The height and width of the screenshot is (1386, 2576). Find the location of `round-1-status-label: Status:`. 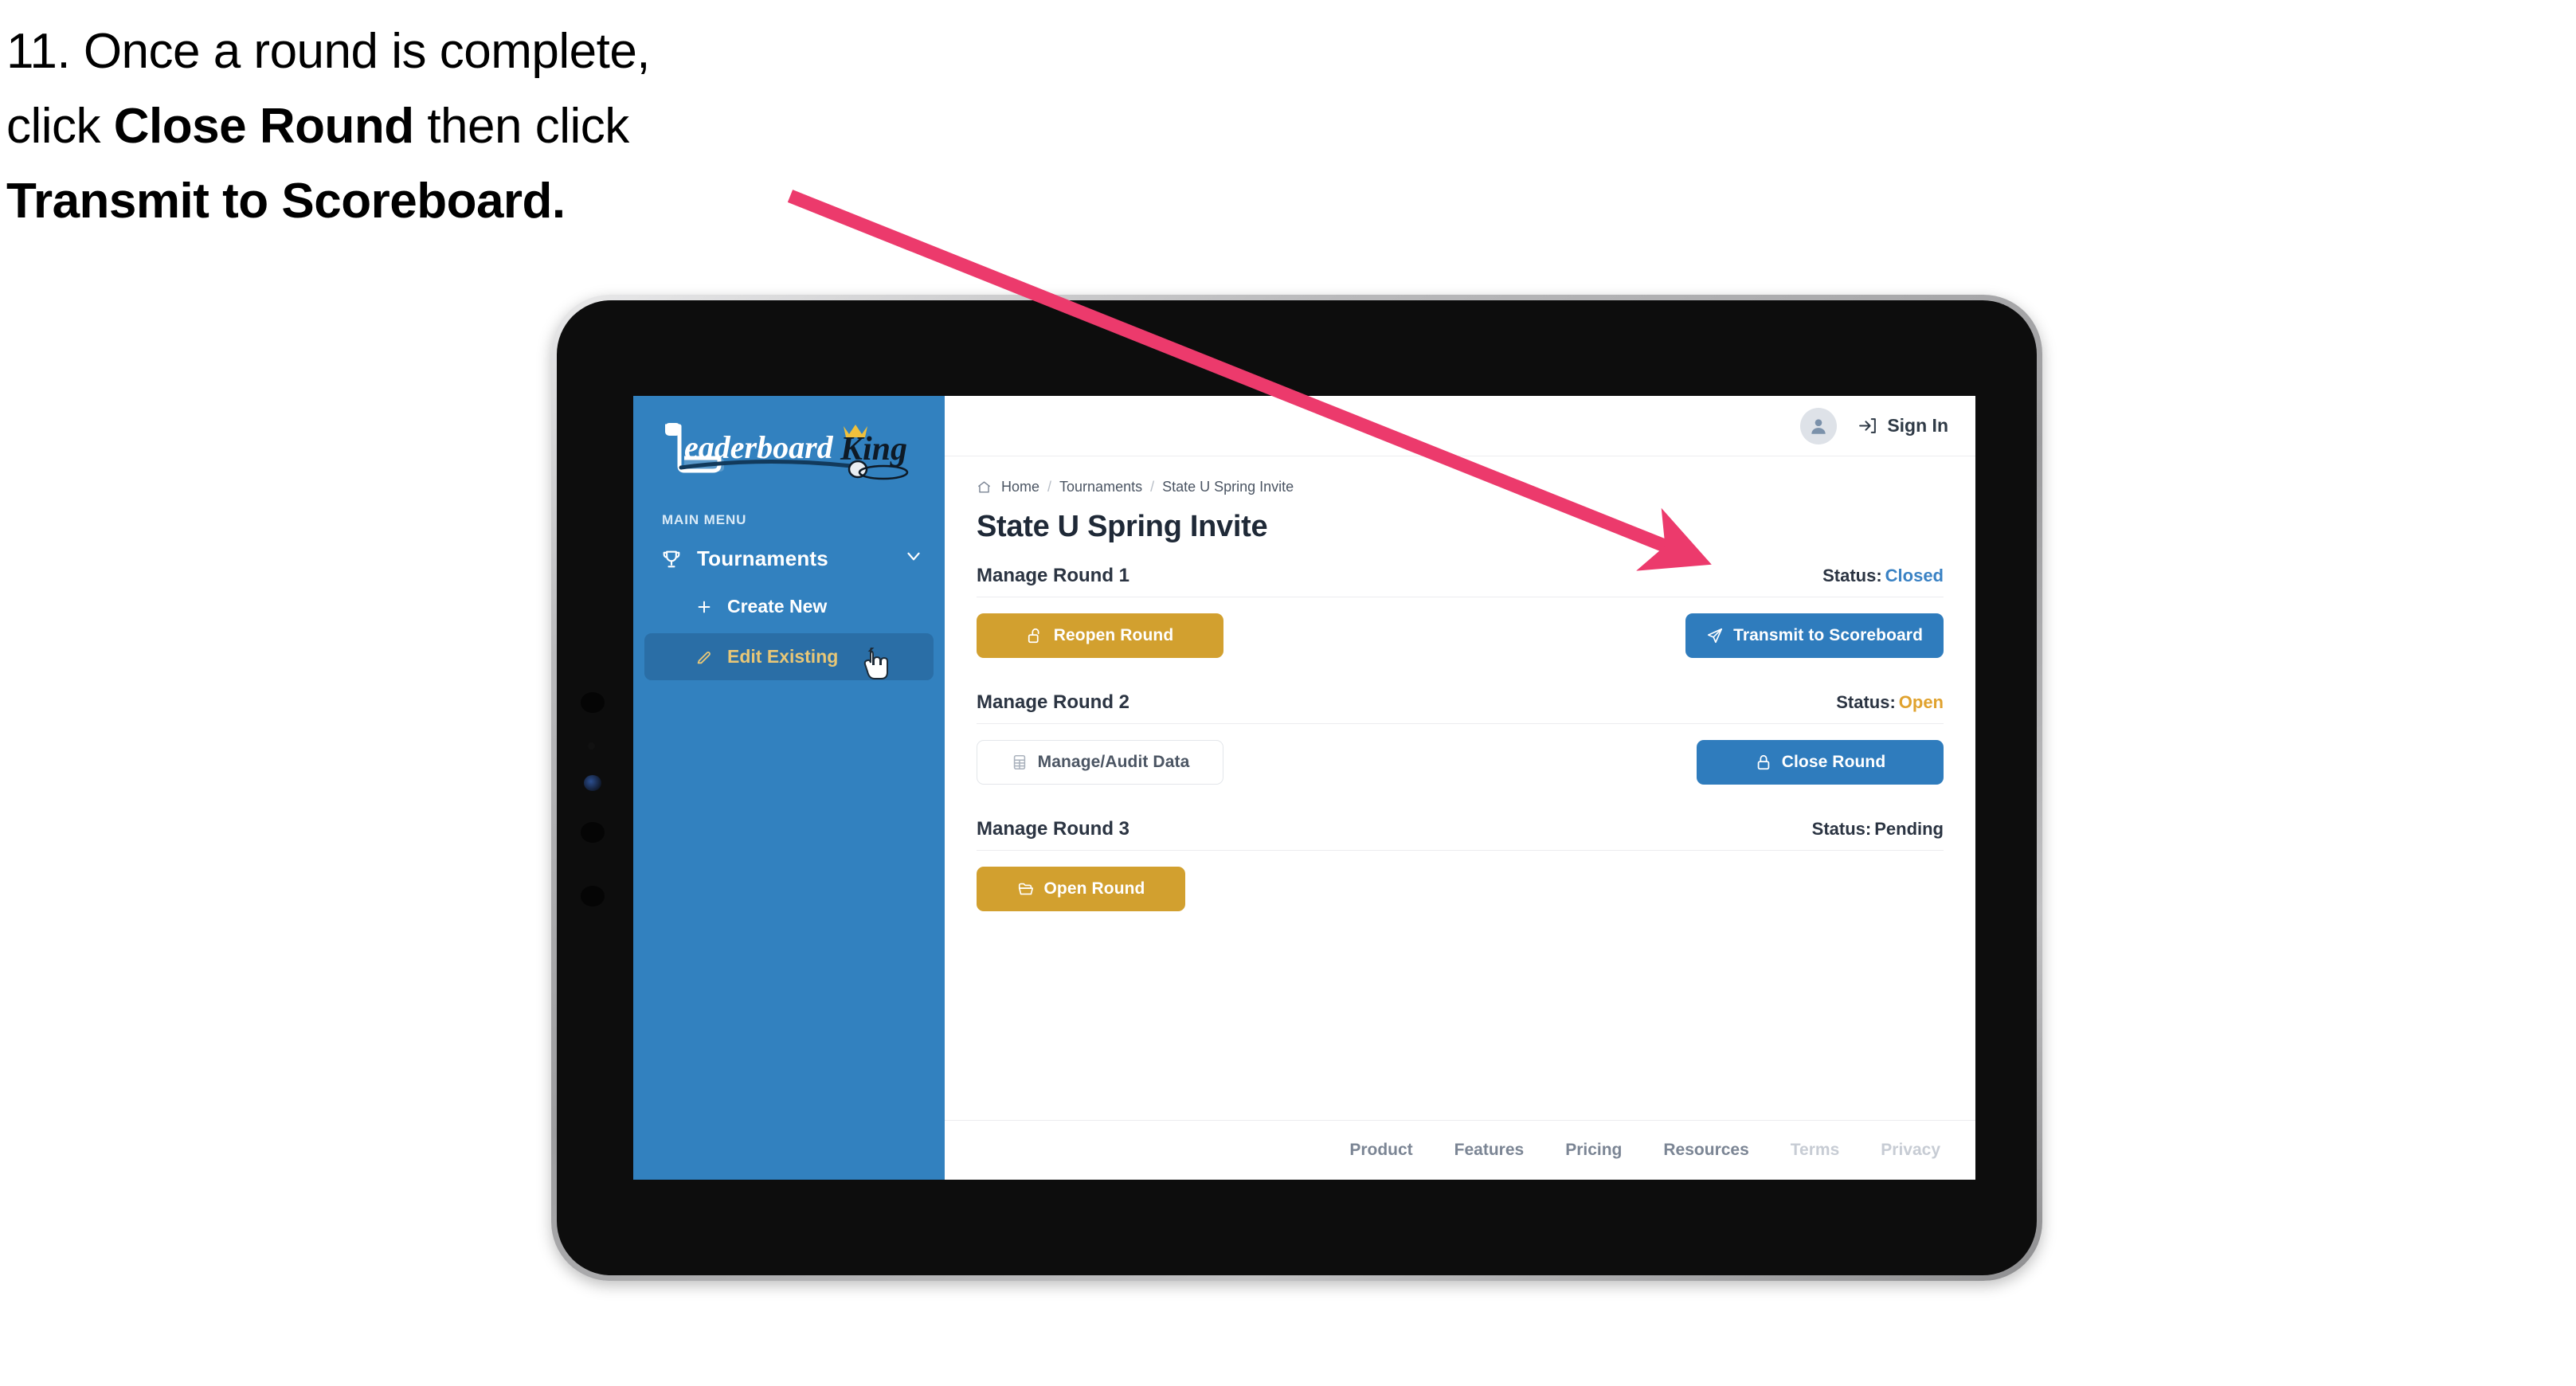

round-1-status-label: Status: is located at coordinates (1852, 575).